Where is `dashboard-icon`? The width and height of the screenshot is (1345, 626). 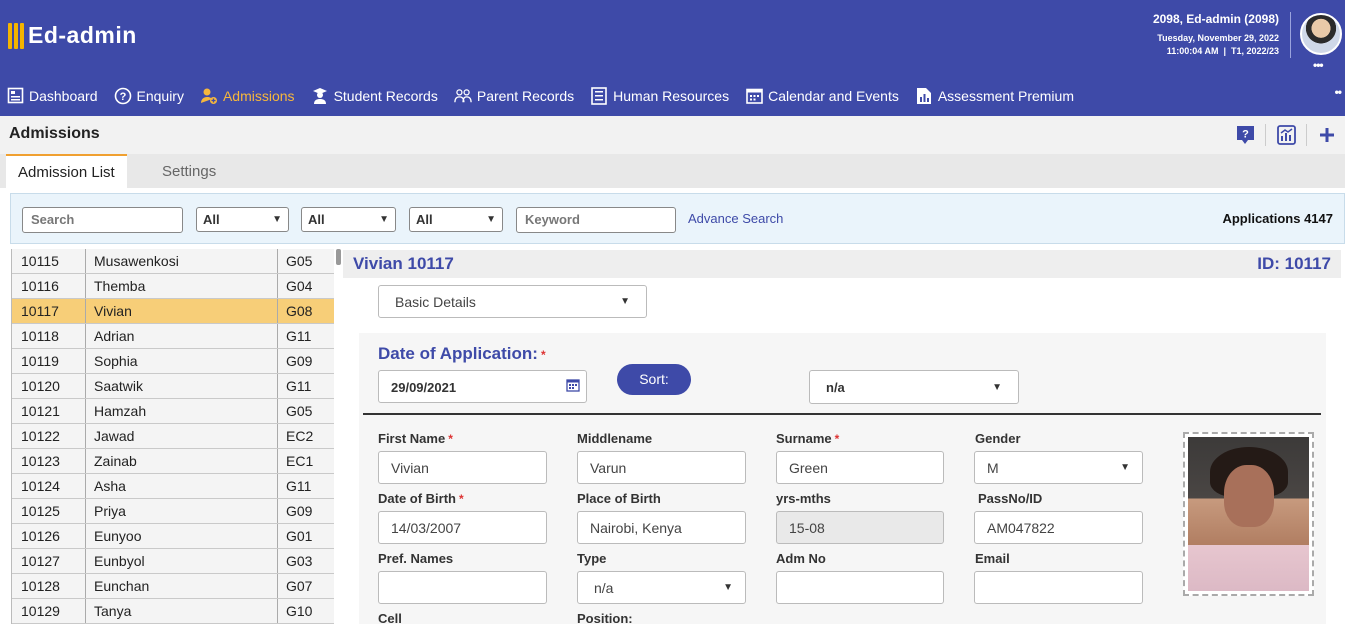 dashboard-icon is located at coordinates (15, 96).